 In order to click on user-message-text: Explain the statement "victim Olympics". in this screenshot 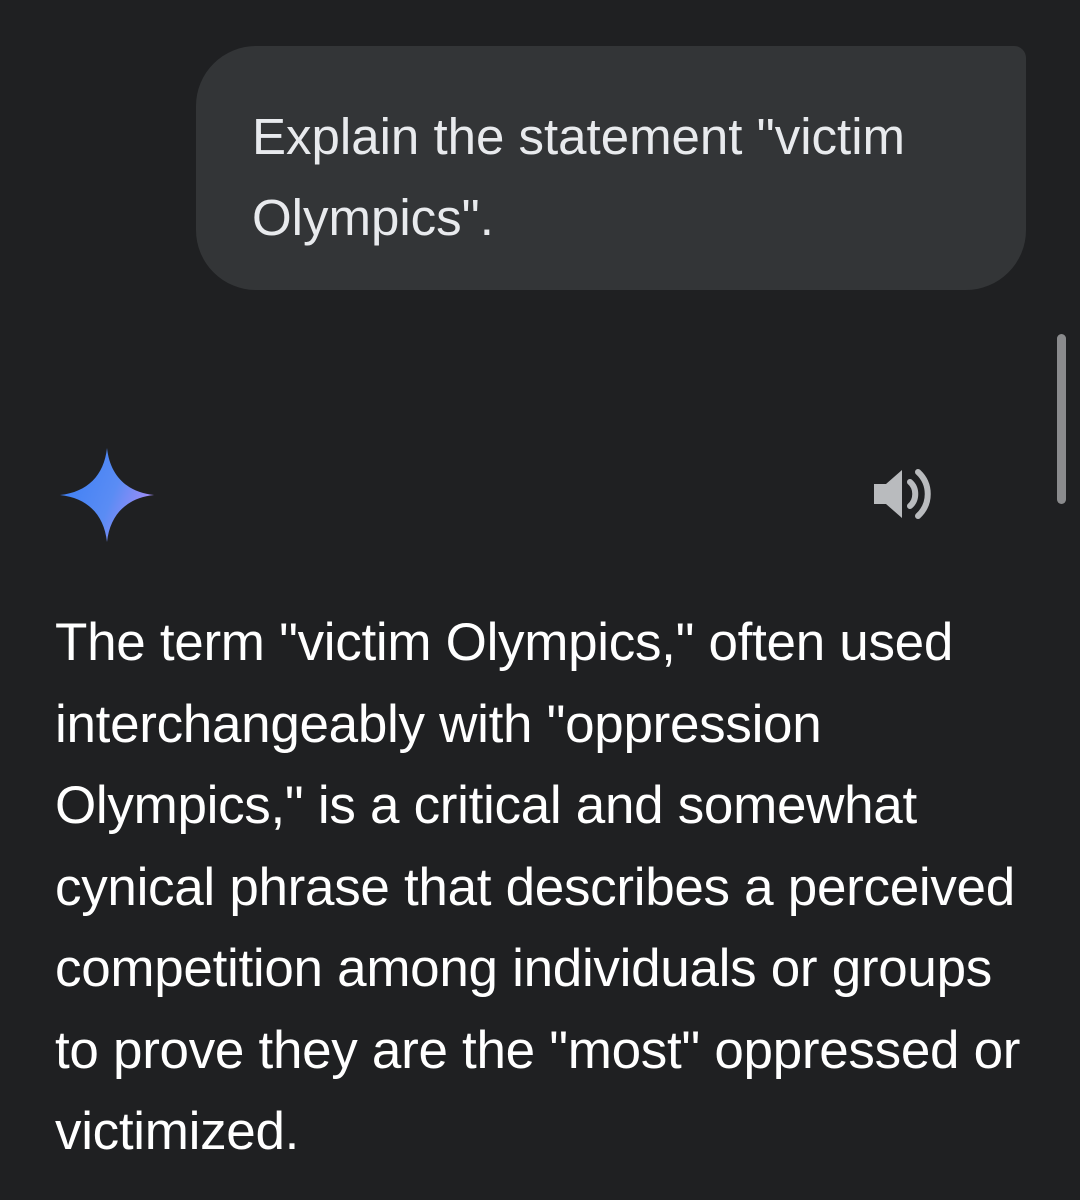, I will do `click(579, 177)`.